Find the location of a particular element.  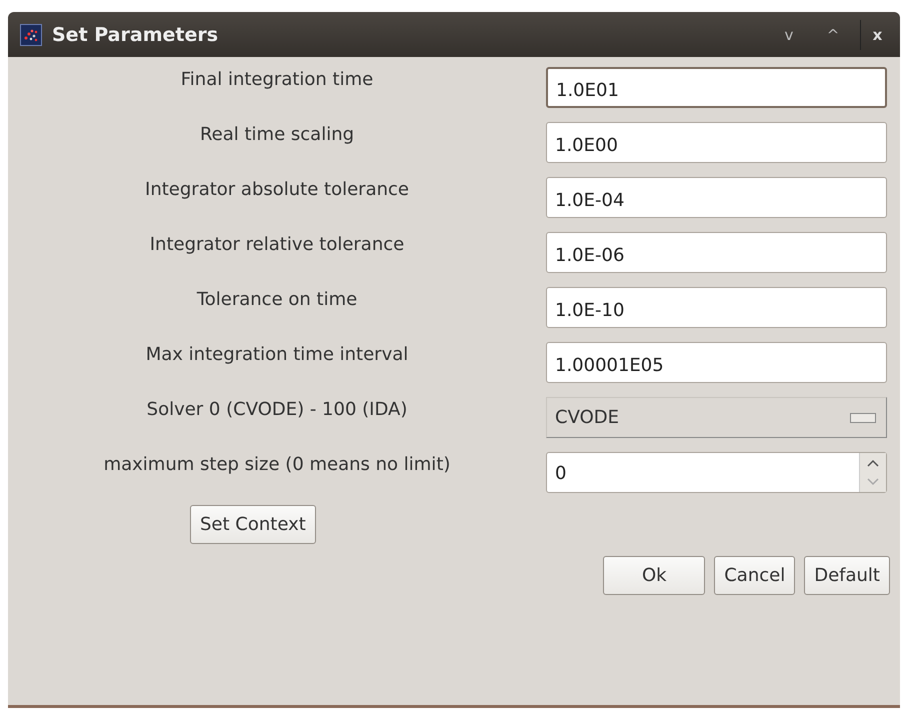

spinner-field: 0 is located at coordinates (716, 472).